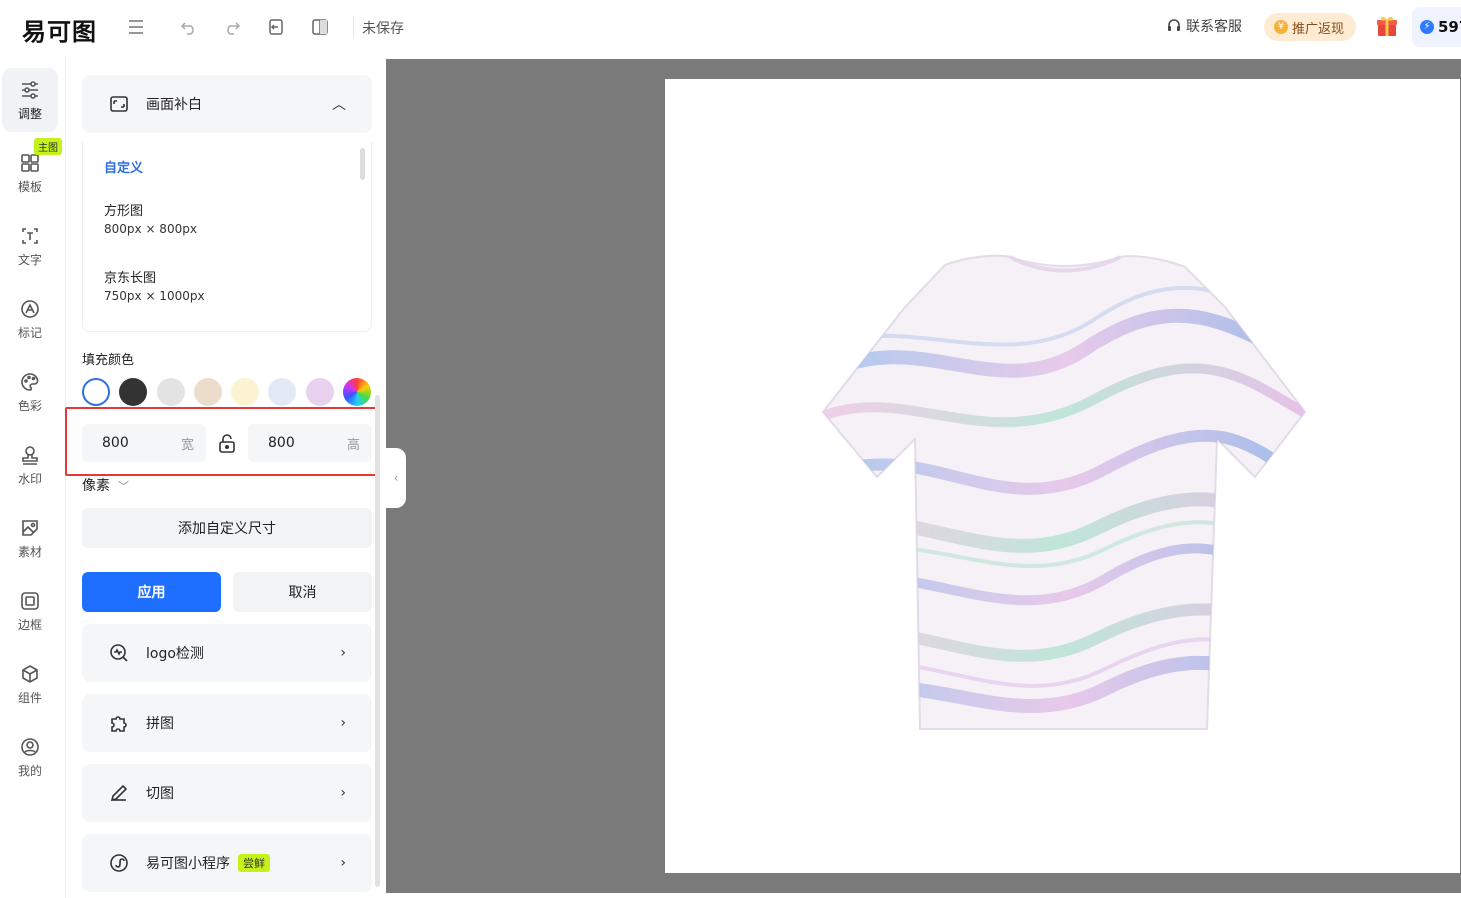 This screenshot has height=898, width=1461. Describe the element at coordinates (383, 29) in the screenshot. I see `save-status: 未保存` at that location.